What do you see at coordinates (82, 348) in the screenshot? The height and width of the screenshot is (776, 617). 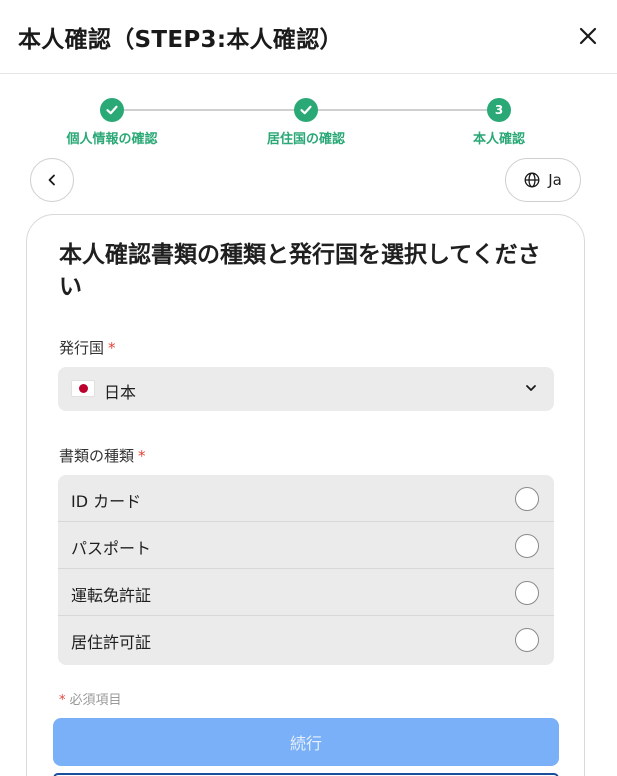 I see `country-label-text: 発行国` at bounding box center [82, 348].